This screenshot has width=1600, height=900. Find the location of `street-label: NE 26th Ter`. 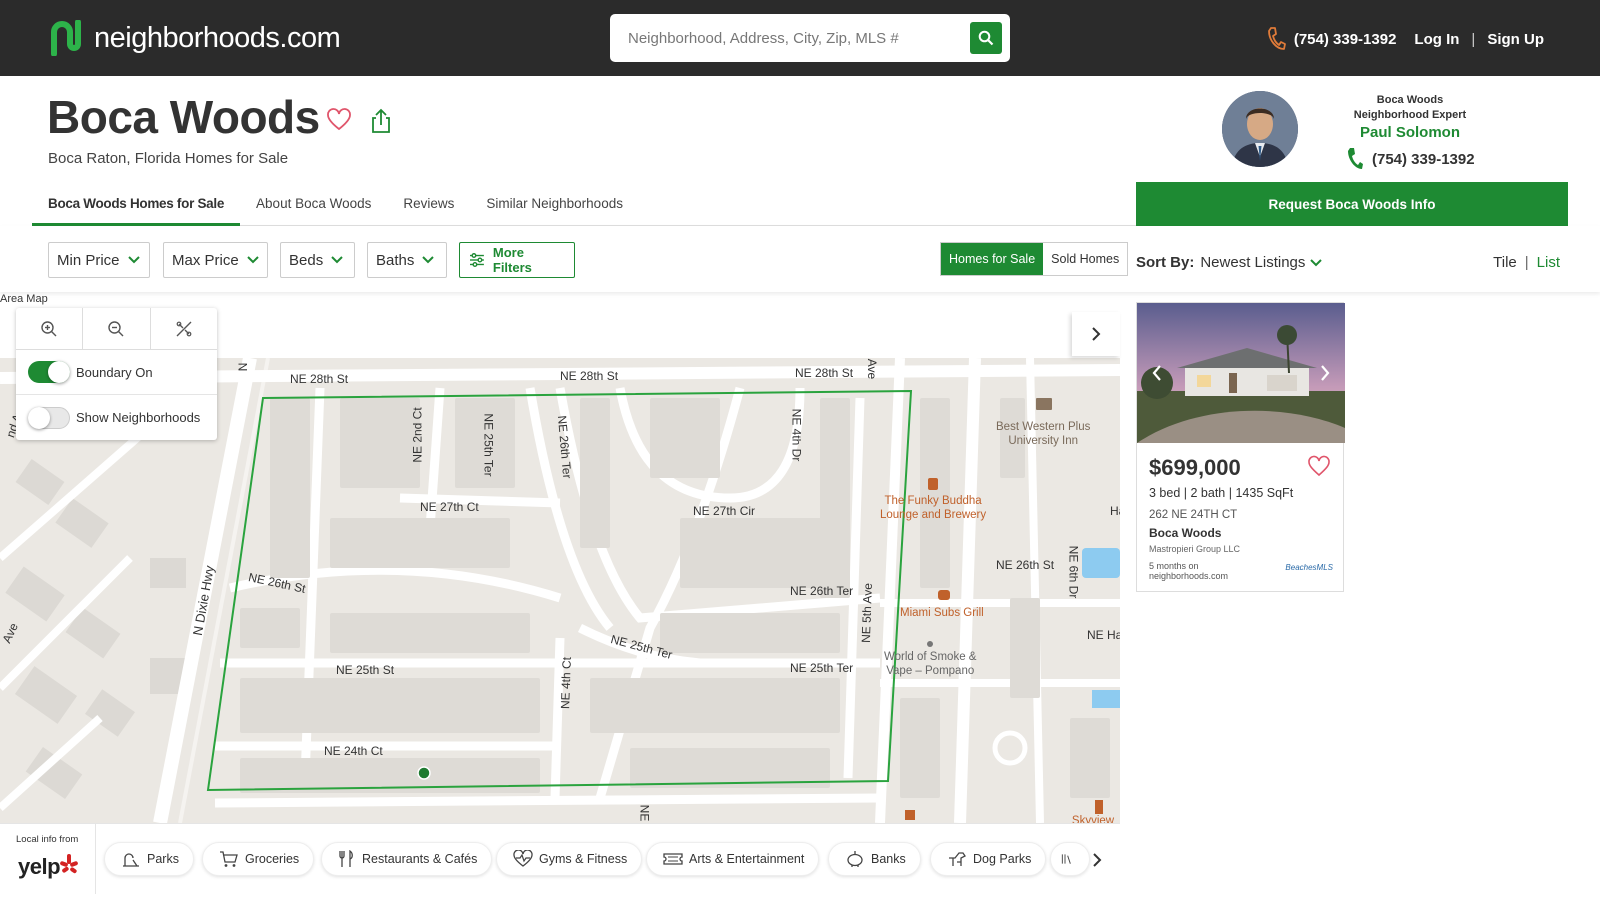

street-label: NE 26th Ter is located at coordinates (822, 591).